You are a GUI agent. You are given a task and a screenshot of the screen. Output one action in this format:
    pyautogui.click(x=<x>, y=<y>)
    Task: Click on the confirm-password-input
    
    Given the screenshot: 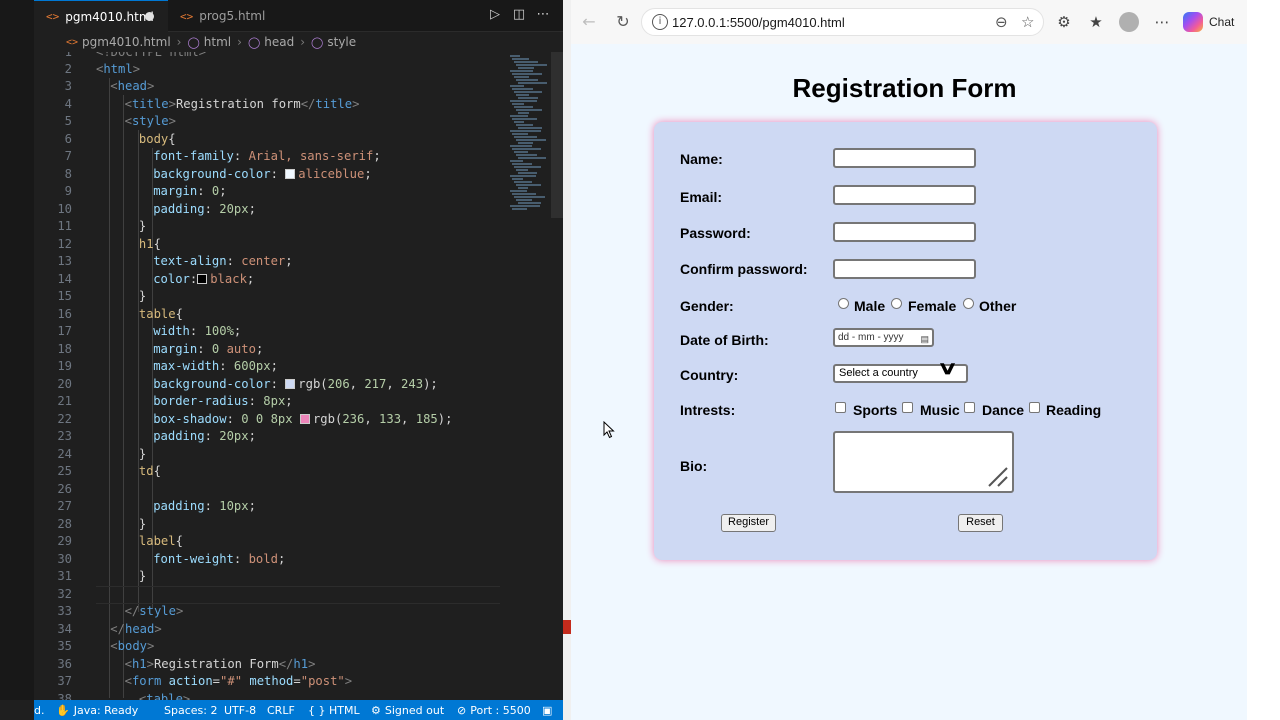 What is the action you would take?
    pyautogui.click(x=904, y=269)
    